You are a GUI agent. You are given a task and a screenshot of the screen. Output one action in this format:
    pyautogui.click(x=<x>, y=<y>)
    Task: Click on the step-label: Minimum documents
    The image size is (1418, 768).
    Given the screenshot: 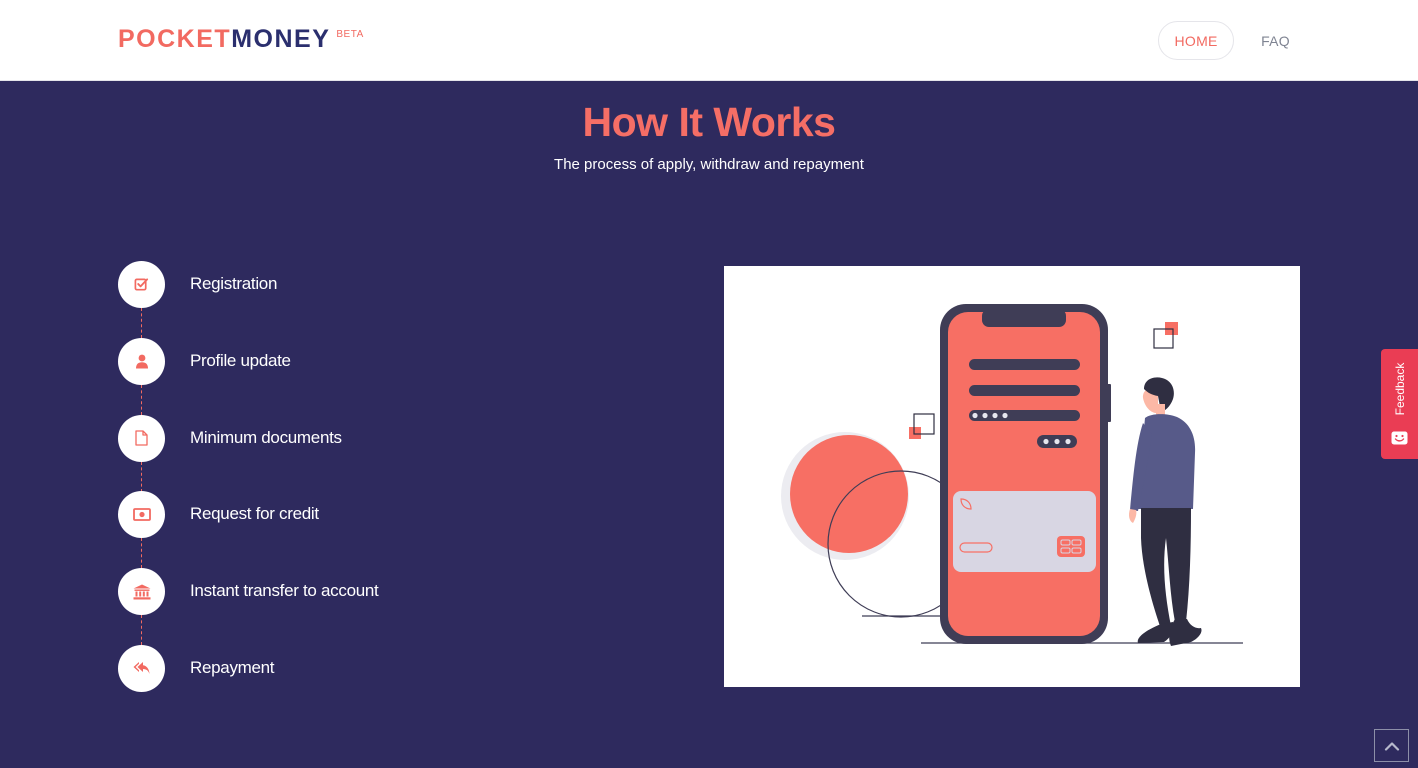 What is the action you would take?
    pyautogui.click(x=266, y=437)
    